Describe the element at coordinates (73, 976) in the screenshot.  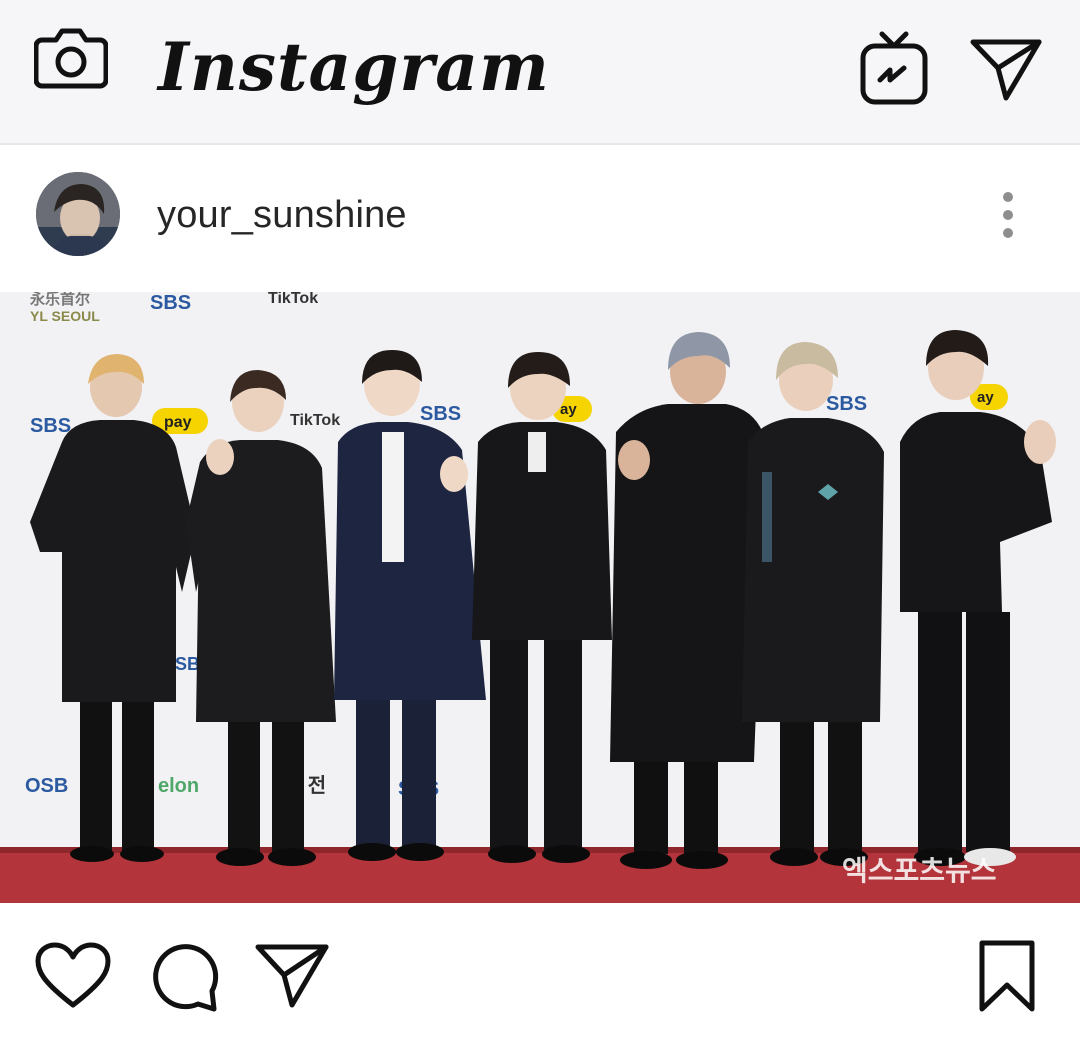
I see `heart-icon` at that location.